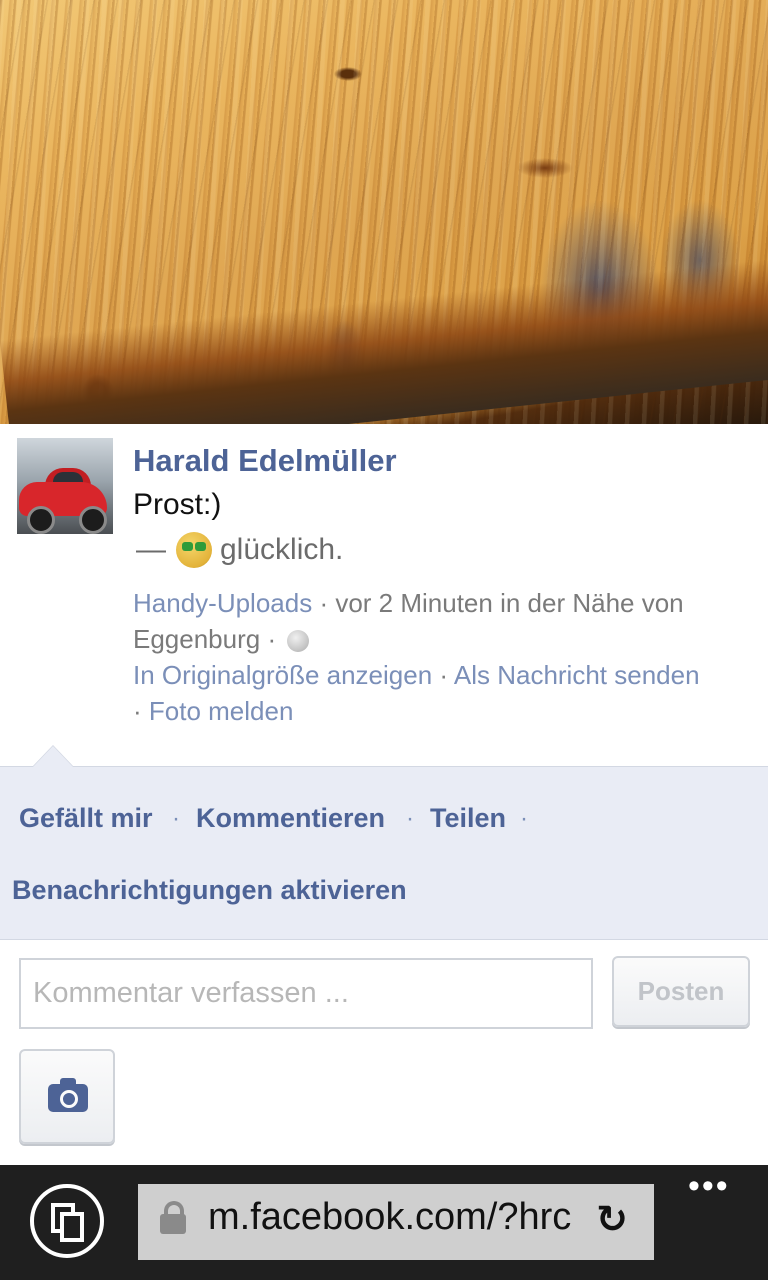 The image size is (768, 1280). What do you see at coordinates (86, 818) in the screenshot?
I see `like-button: Gefällt mir` at bounding box center [86, 818].